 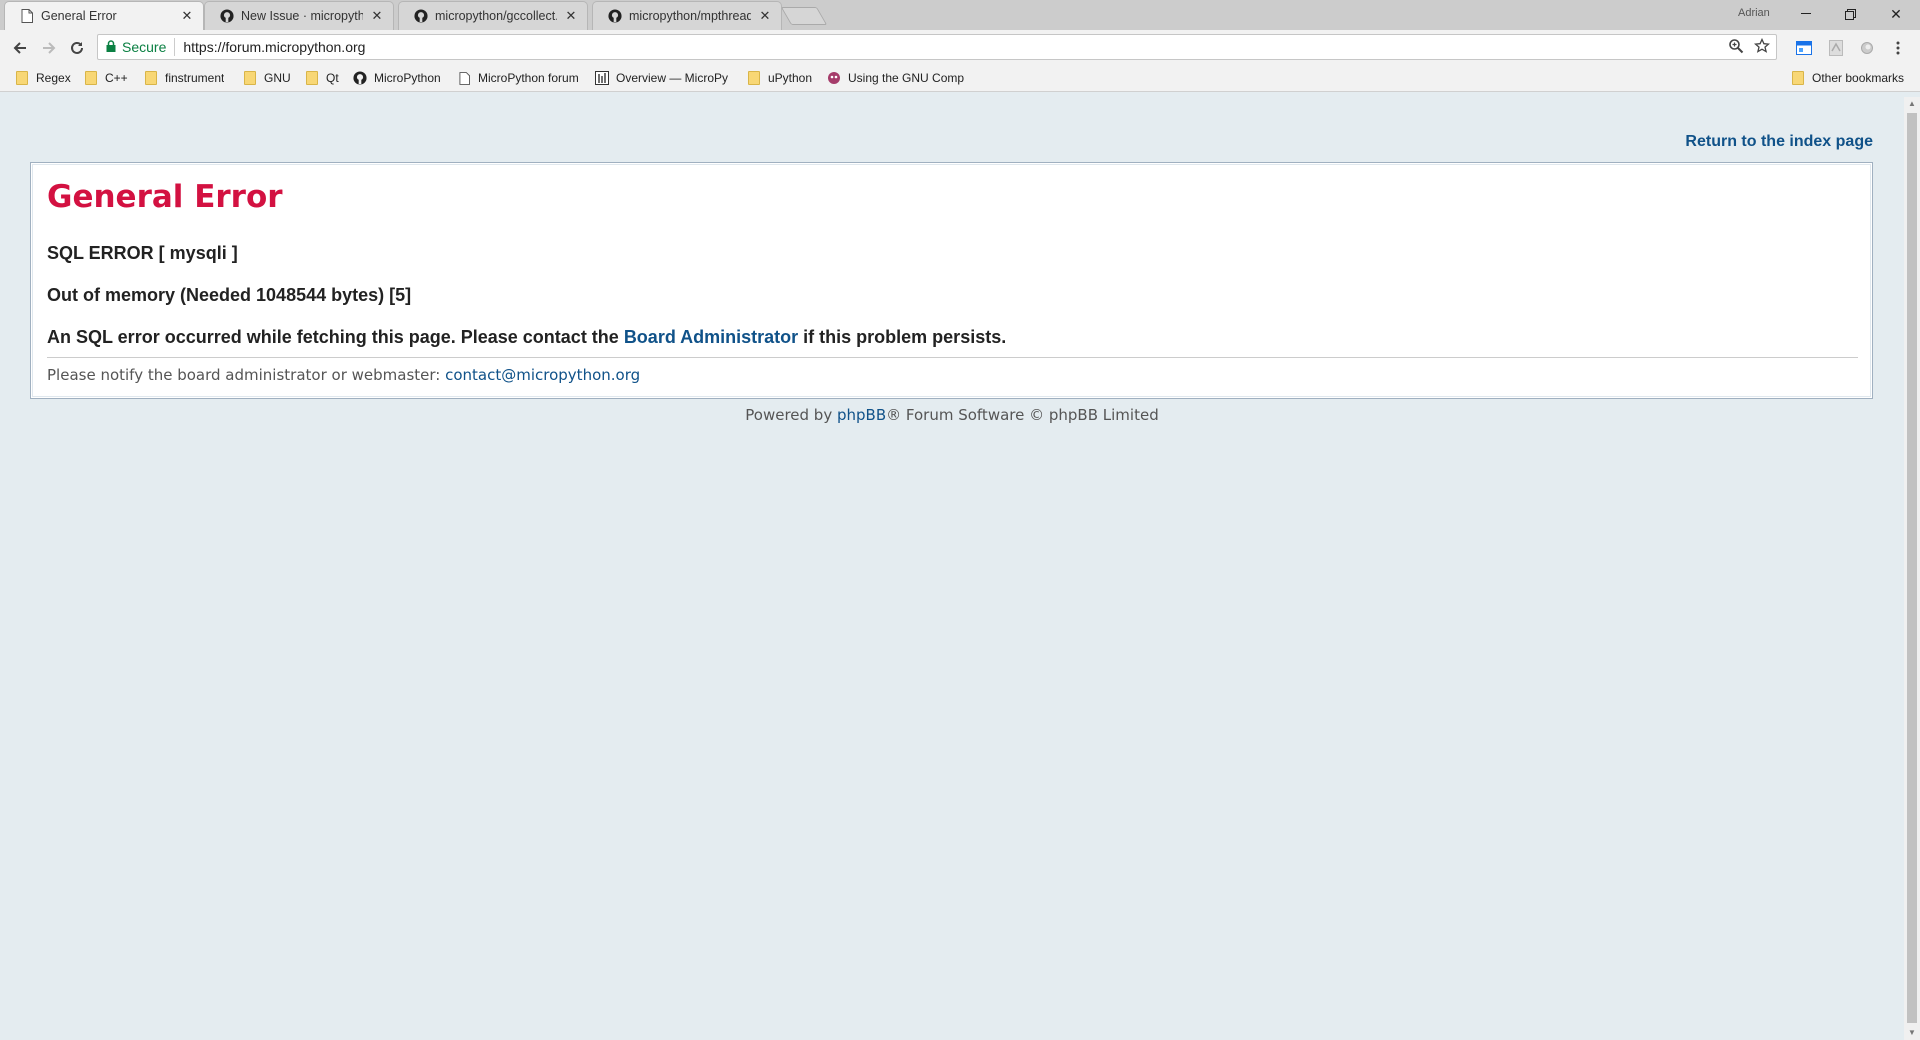 What do you see at coordinates (111, 47) in the screenshot?
I see `lock-icon` at bounding box center [111, 47].